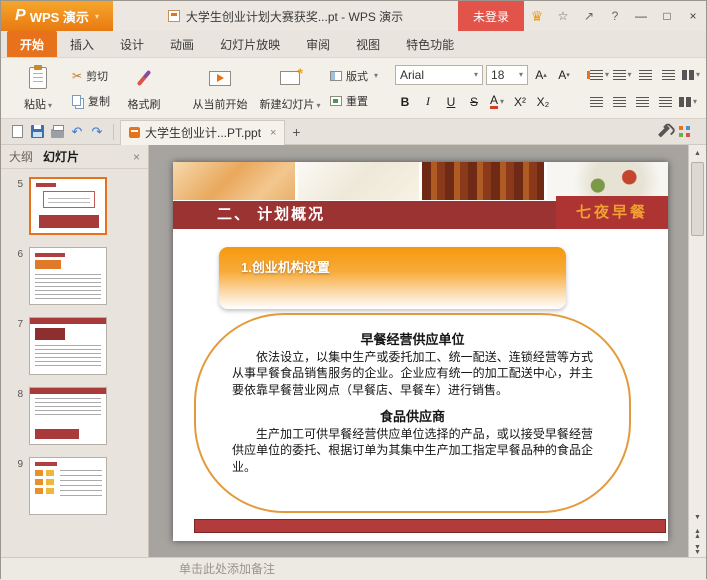 The height and width of the screenshot is (580, 707). What do you see at coordinates (21, 156) in the screenshot?
I see `tab-outline-pane: 大纲` at bounding box center [21, 156].